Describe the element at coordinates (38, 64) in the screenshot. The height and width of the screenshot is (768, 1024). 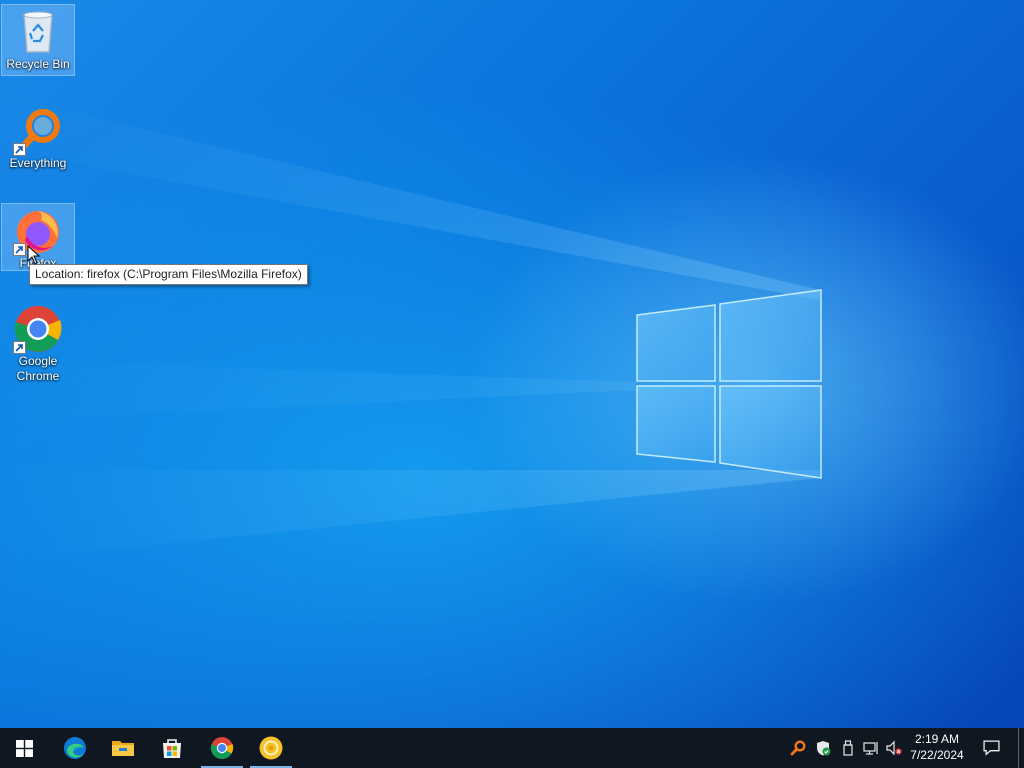
I see `desktop-icon-label: Recycle Bin` at that location.